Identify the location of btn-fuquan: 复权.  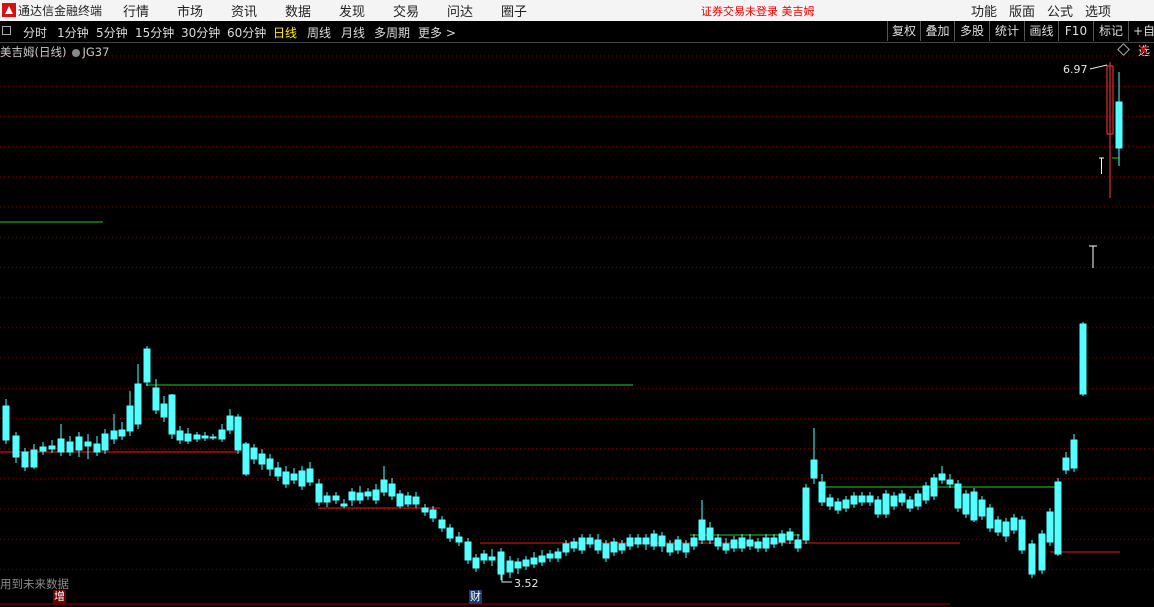
(903, 31).